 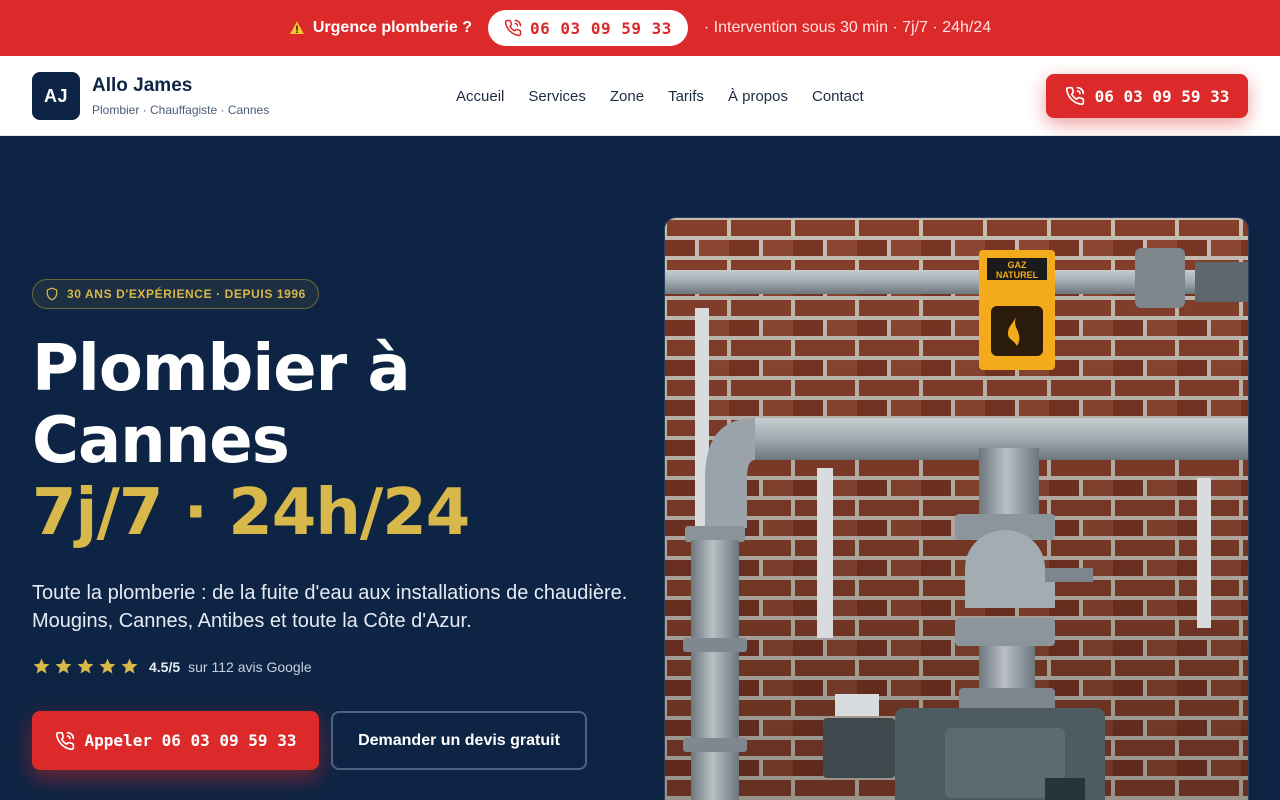 What do you see at coordinates (392, 27) in the screenshot?
I see `urgency-text: Urgence plomberie ?` at bounding box center [392, 27].